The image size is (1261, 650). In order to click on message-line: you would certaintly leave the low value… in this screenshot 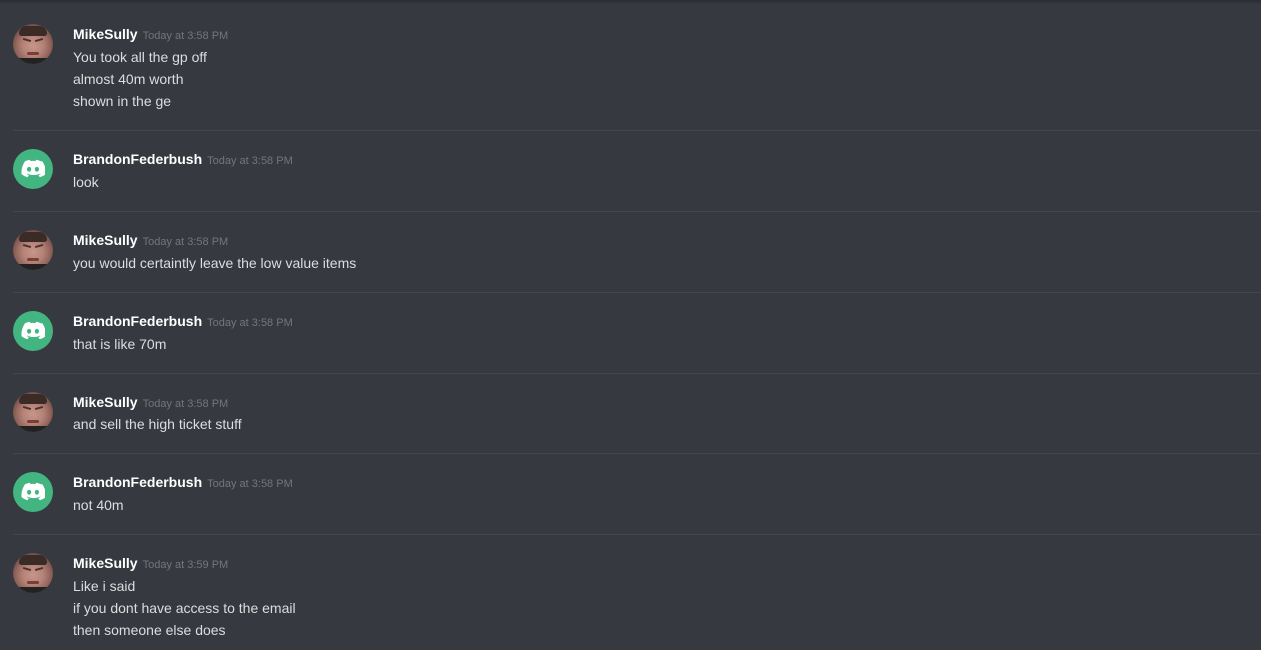, I will do `click(215, 263)`.